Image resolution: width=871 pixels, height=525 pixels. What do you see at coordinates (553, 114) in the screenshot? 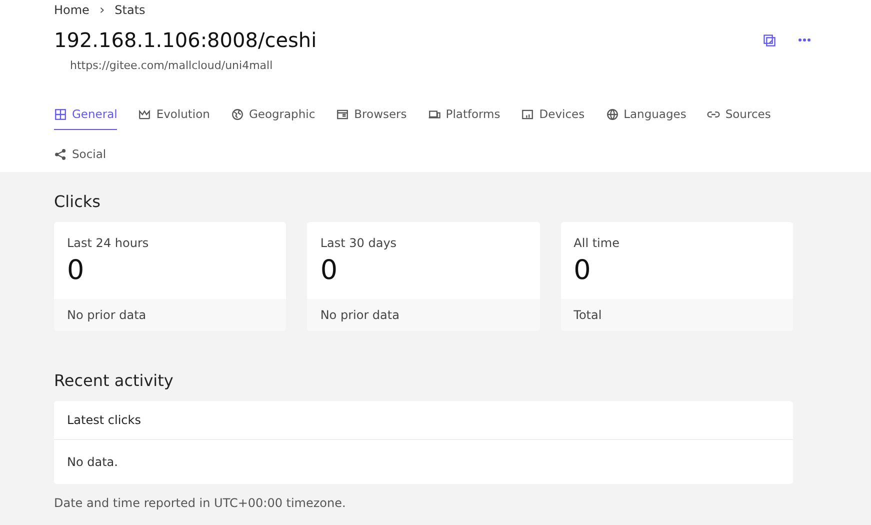
I see `tab: Devices` at bounding box center [553, 114].